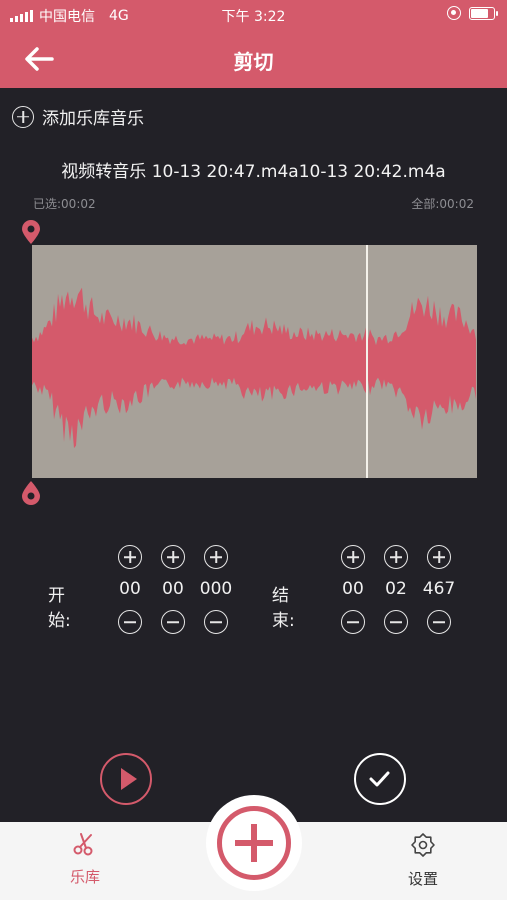 The image size is (507, 900). I want to click on end-millis-decrement-icon, so click(439, 622).